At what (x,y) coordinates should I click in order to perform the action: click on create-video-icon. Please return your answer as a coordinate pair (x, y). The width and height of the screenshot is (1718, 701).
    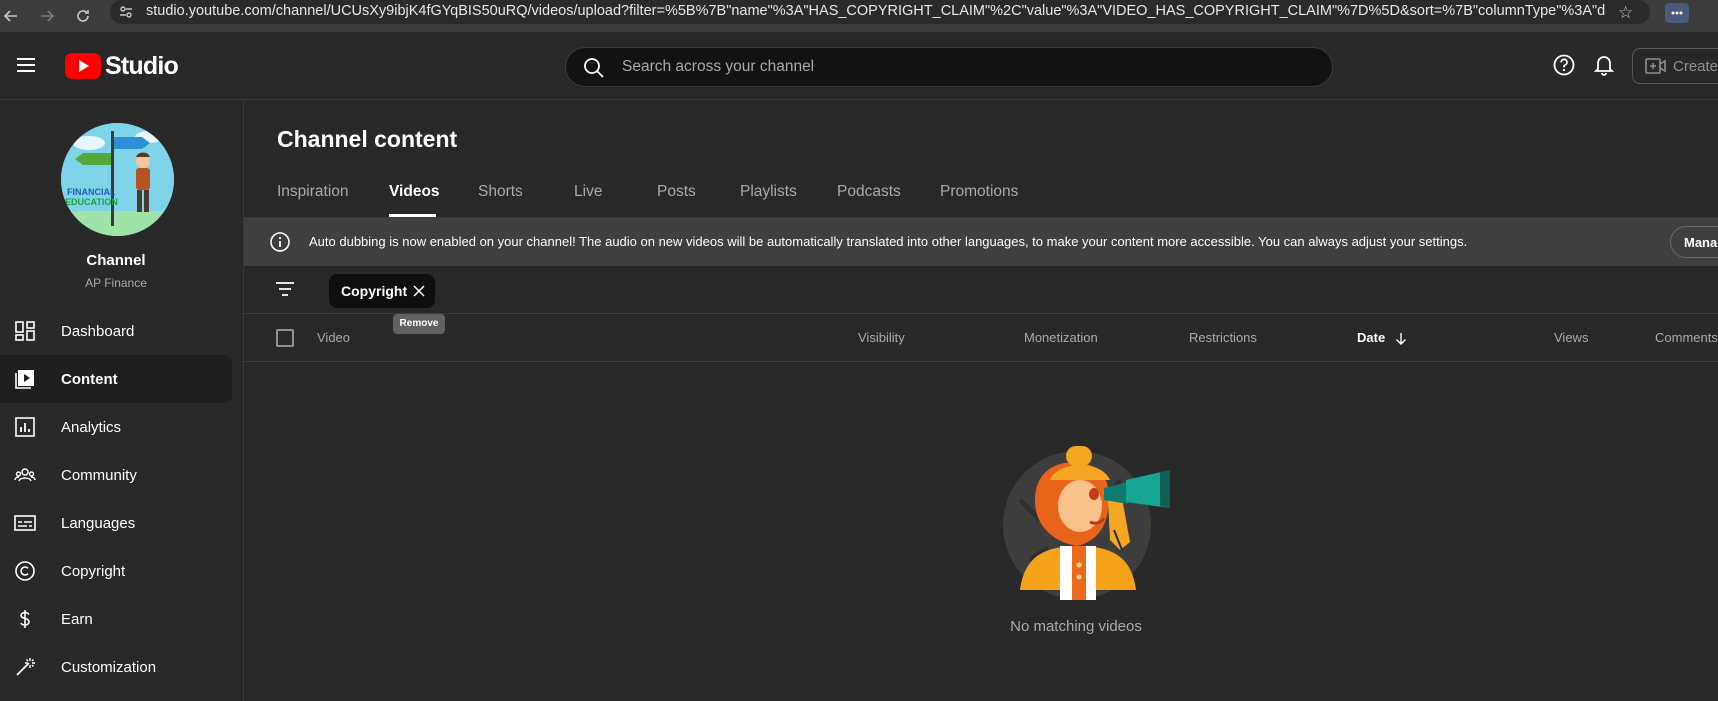
    Looking at the image, I should click on (1655, 66).